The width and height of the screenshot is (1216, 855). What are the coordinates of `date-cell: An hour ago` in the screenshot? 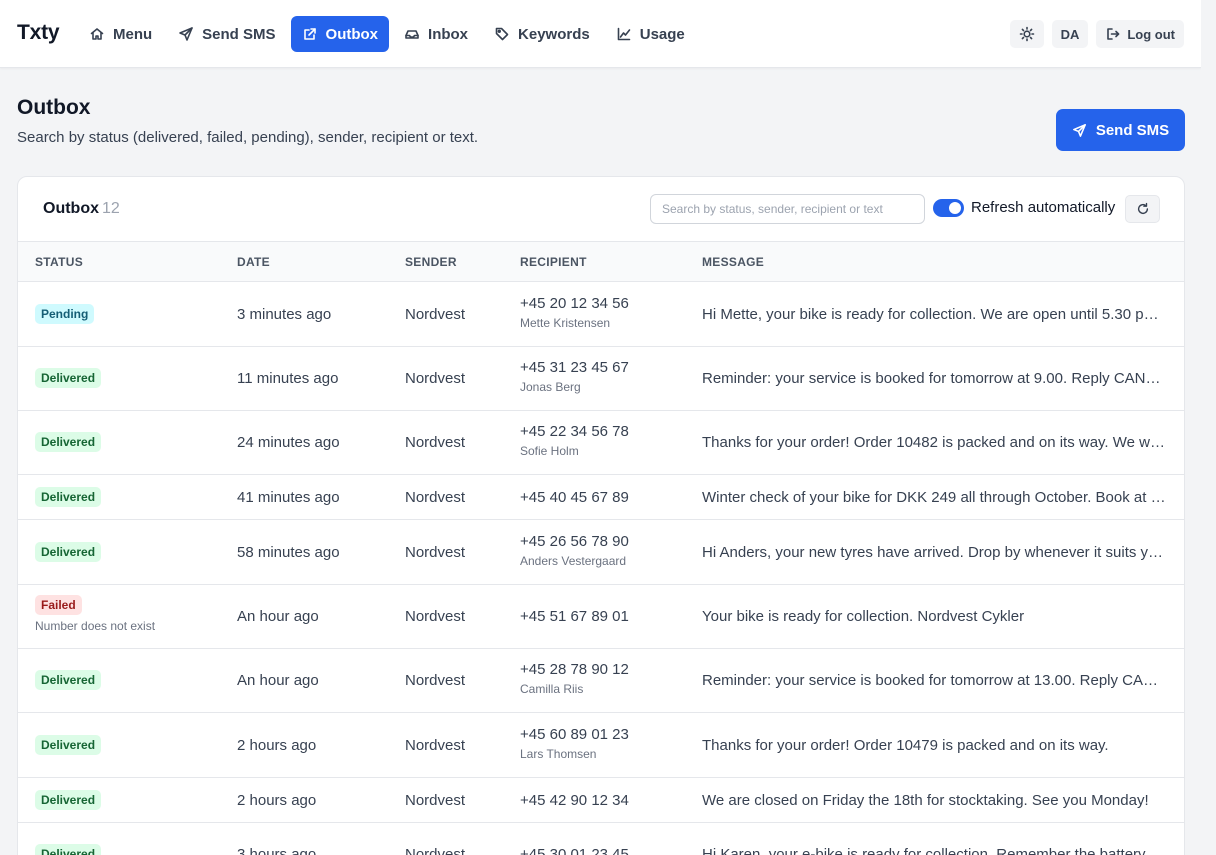 It's located at (278, 680).